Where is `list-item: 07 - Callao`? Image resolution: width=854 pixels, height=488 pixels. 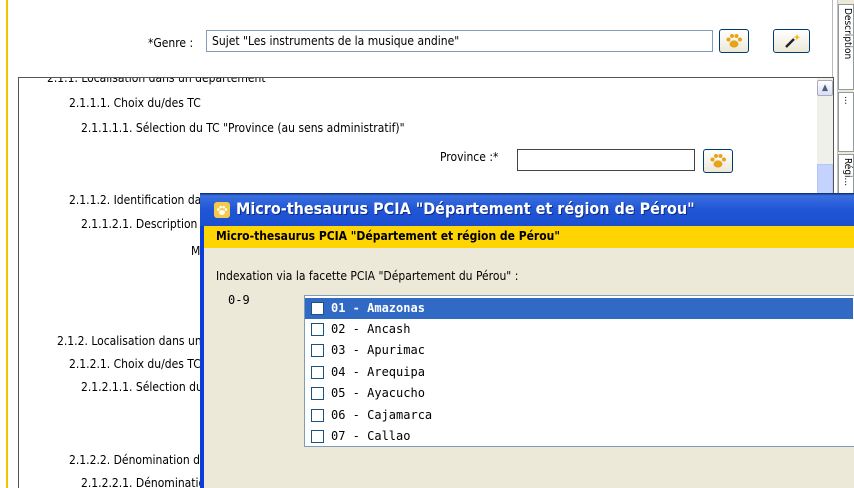
list-item: 07 - Callao is located at coordinates (579, 436).